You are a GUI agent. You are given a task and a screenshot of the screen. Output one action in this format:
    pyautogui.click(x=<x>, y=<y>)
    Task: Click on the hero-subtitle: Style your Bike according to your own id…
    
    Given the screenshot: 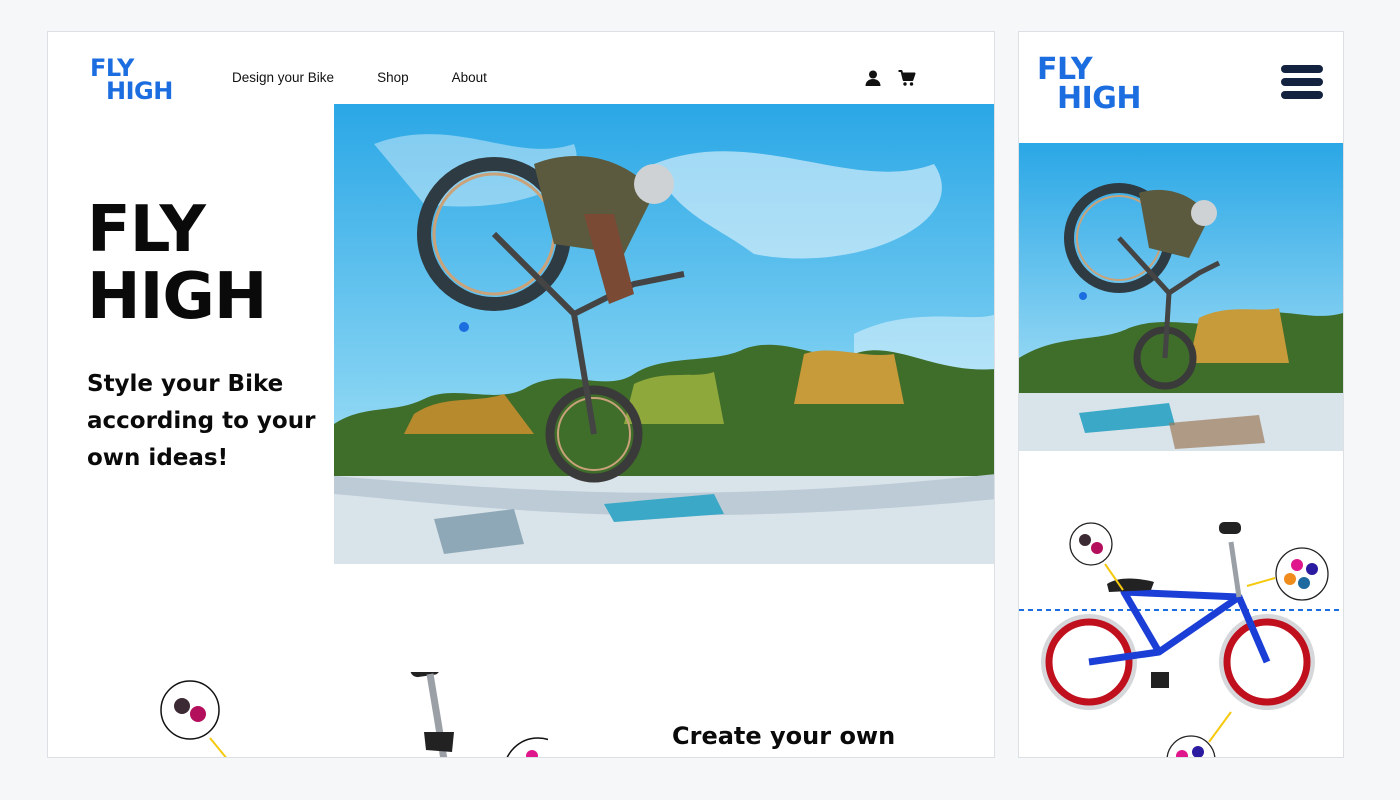 What is the action you would take?
    pyautogui.click(x=201, y=421)
    